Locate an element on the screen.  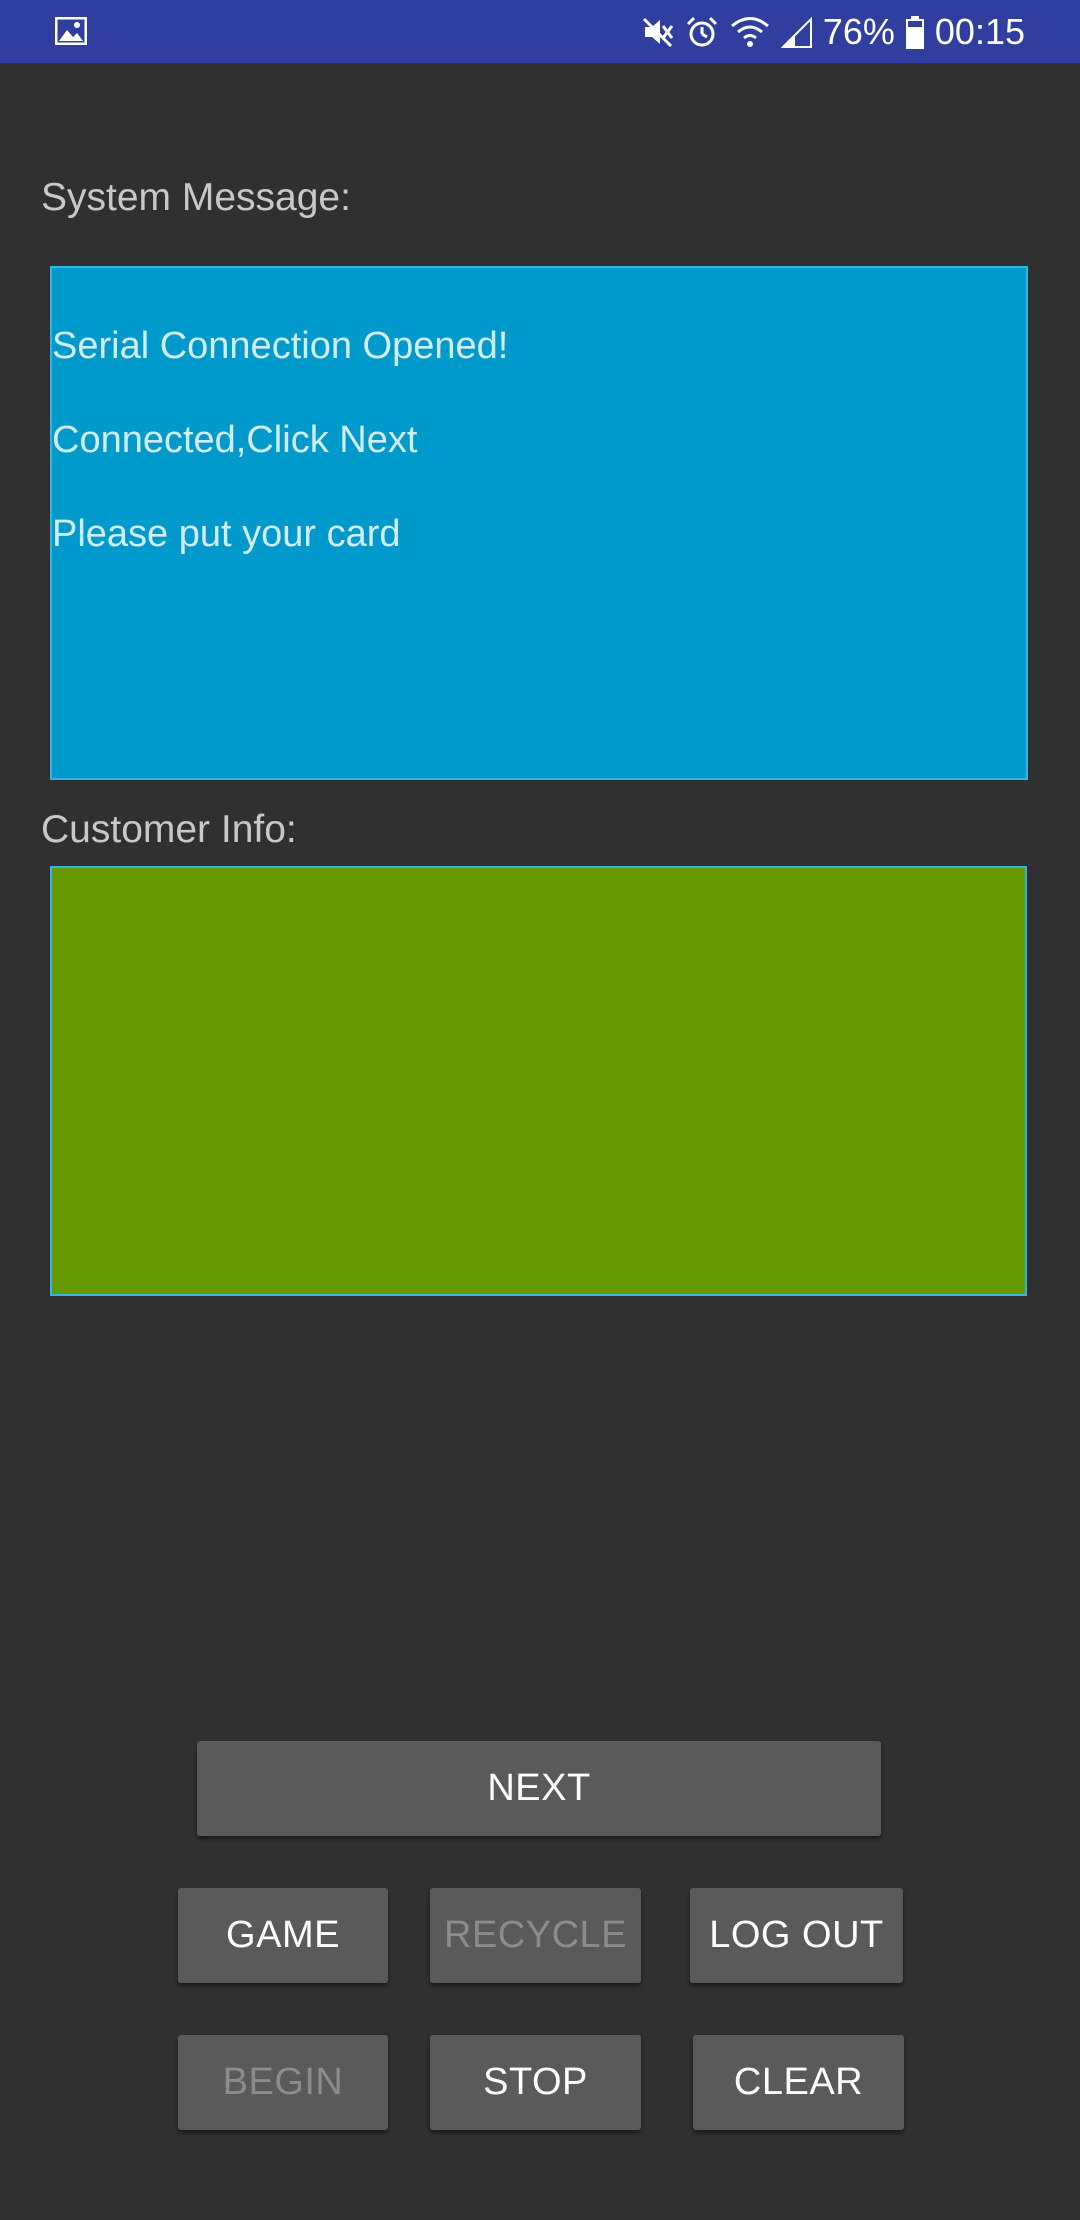
status-icons: 76% 00:15 is located at coordinates (833, 31).